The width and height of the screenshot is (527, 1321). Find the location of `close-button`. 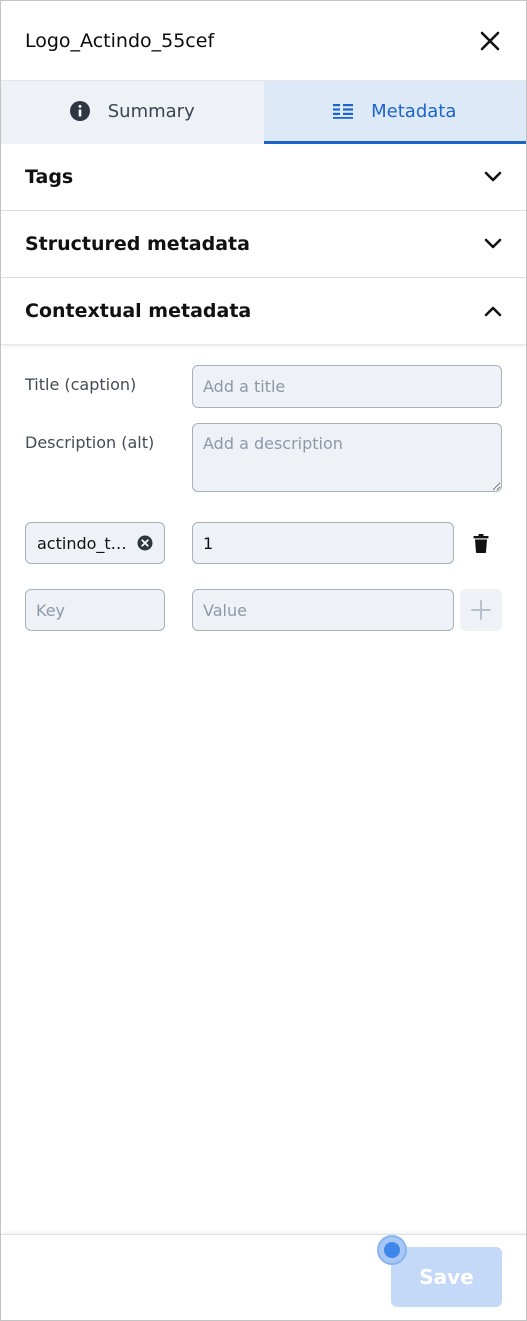

close-button is located at coordinates (490, 41).